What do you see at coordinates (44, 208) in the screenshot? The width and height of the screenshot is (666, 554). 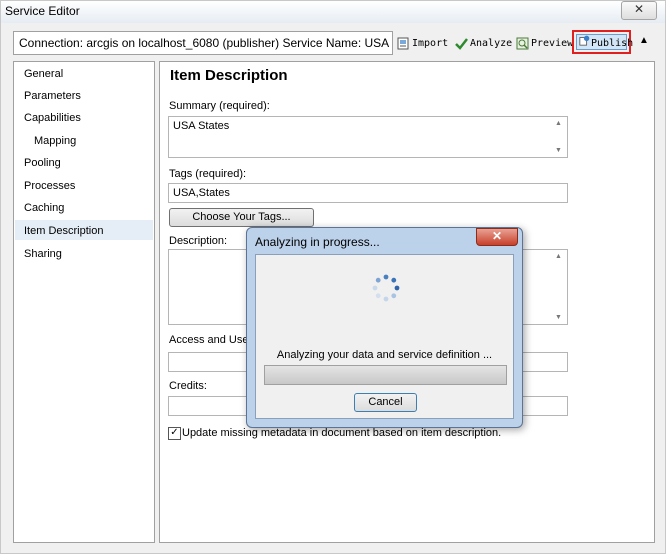 I see `sidebar-item-caching: Caching` at bounding box center [44, 208].